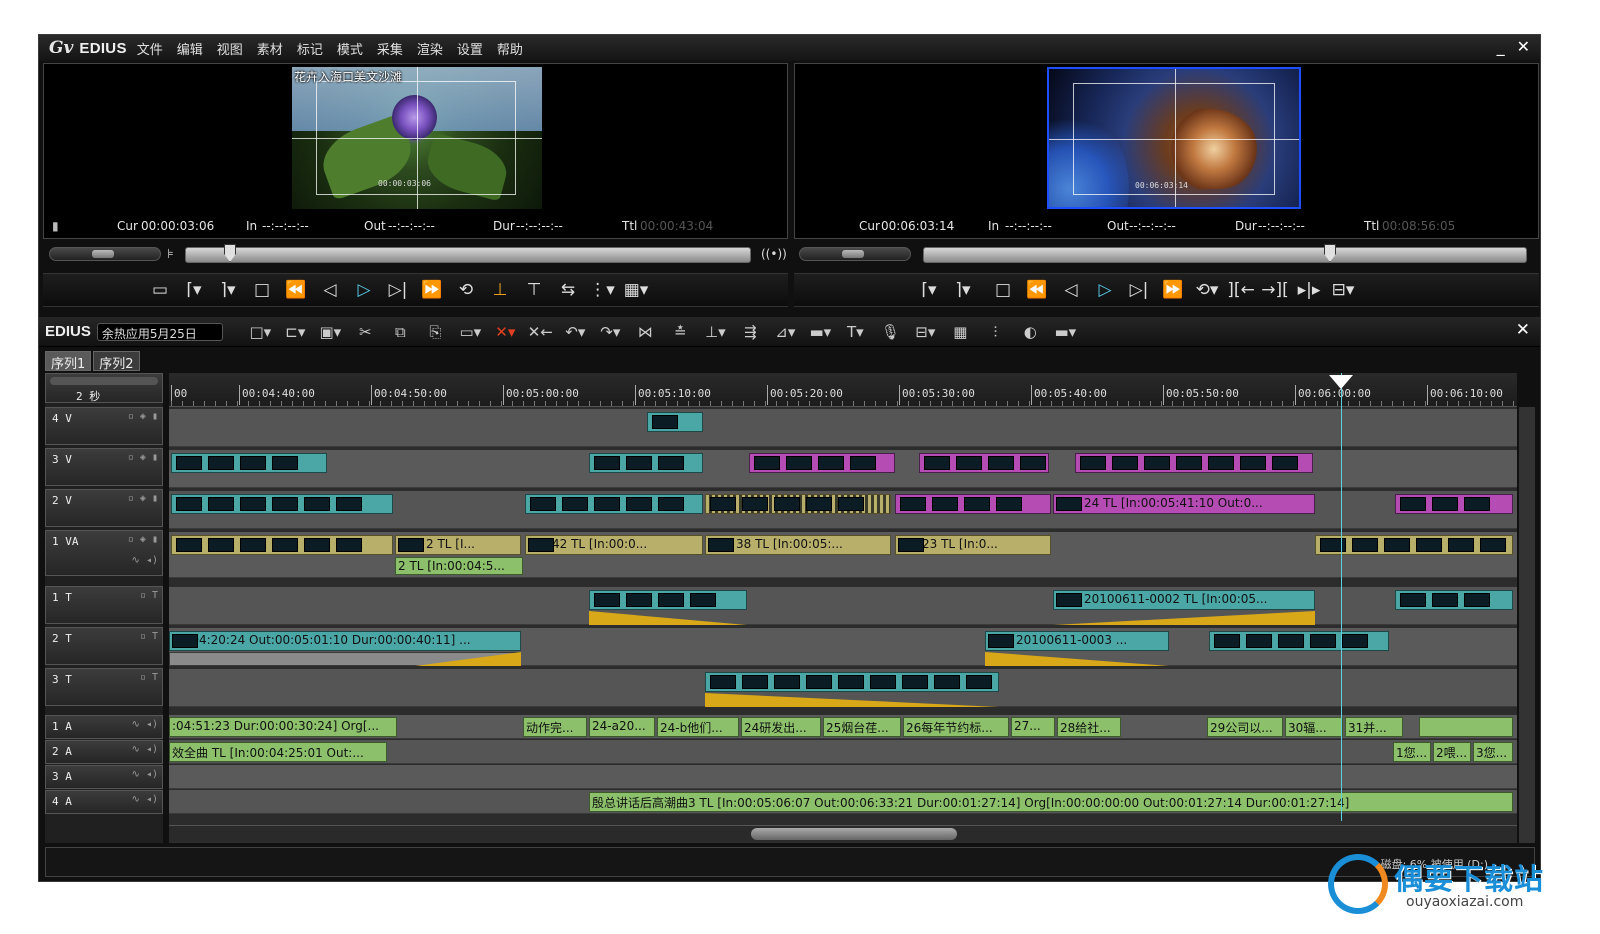  What do you see at coordinates (1523, 46) in the screenshot?
I see `close-button: ✕` at bounding box center [1523, 46].